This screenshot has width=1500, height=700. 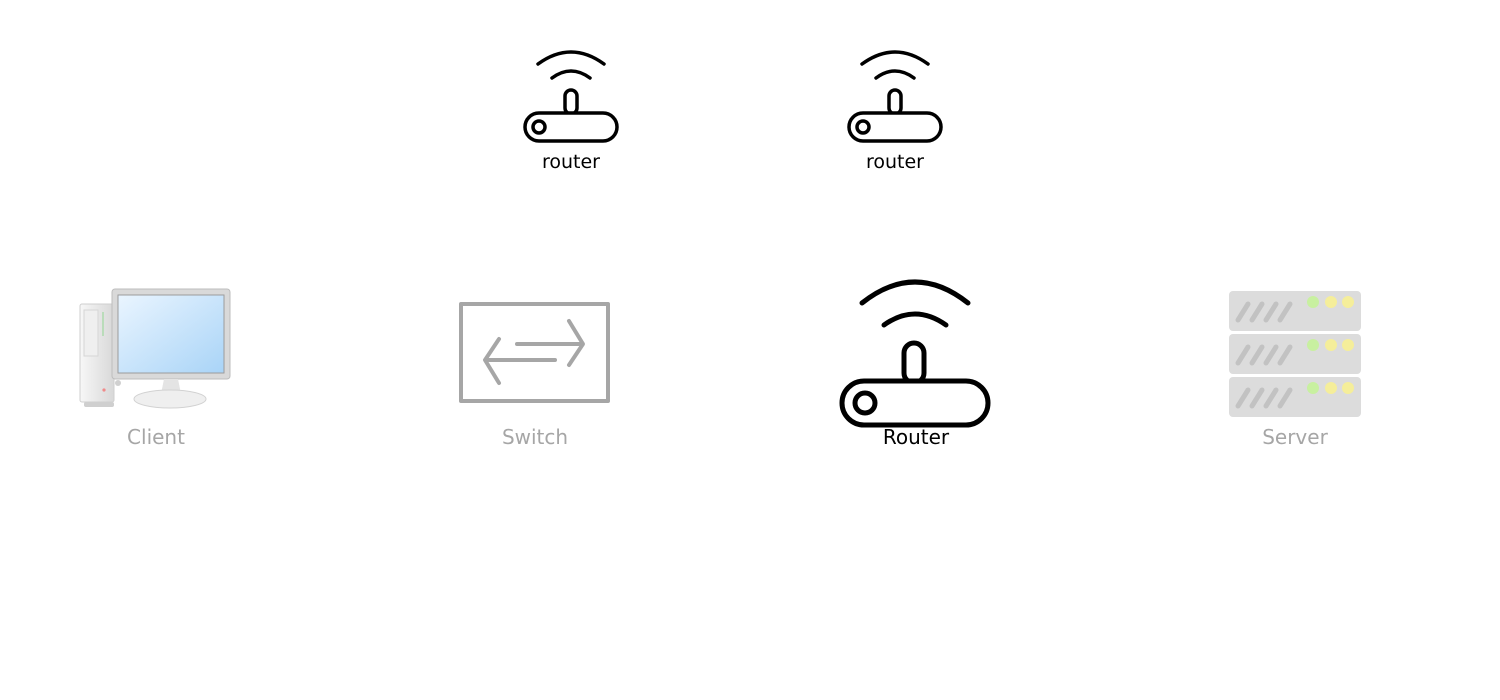 I want to click on client-node: Client, so click(x=156, y=371).